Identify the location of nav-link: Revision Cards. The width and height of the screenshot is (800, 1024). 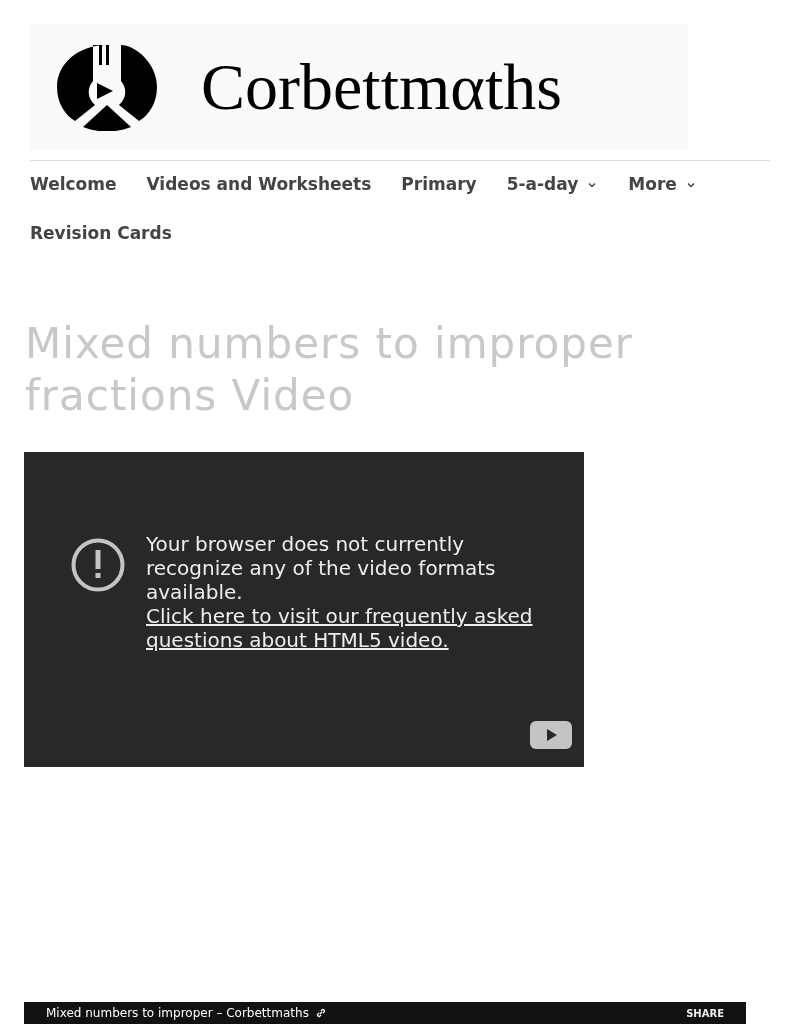
(101, 234).